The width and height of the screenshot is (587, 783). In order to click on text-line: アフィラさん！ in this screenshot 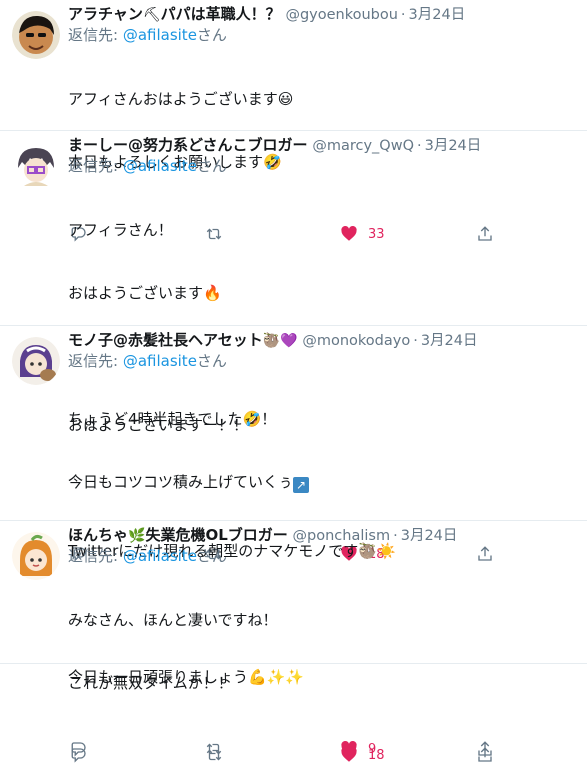, I will do `click(120, 230)`.